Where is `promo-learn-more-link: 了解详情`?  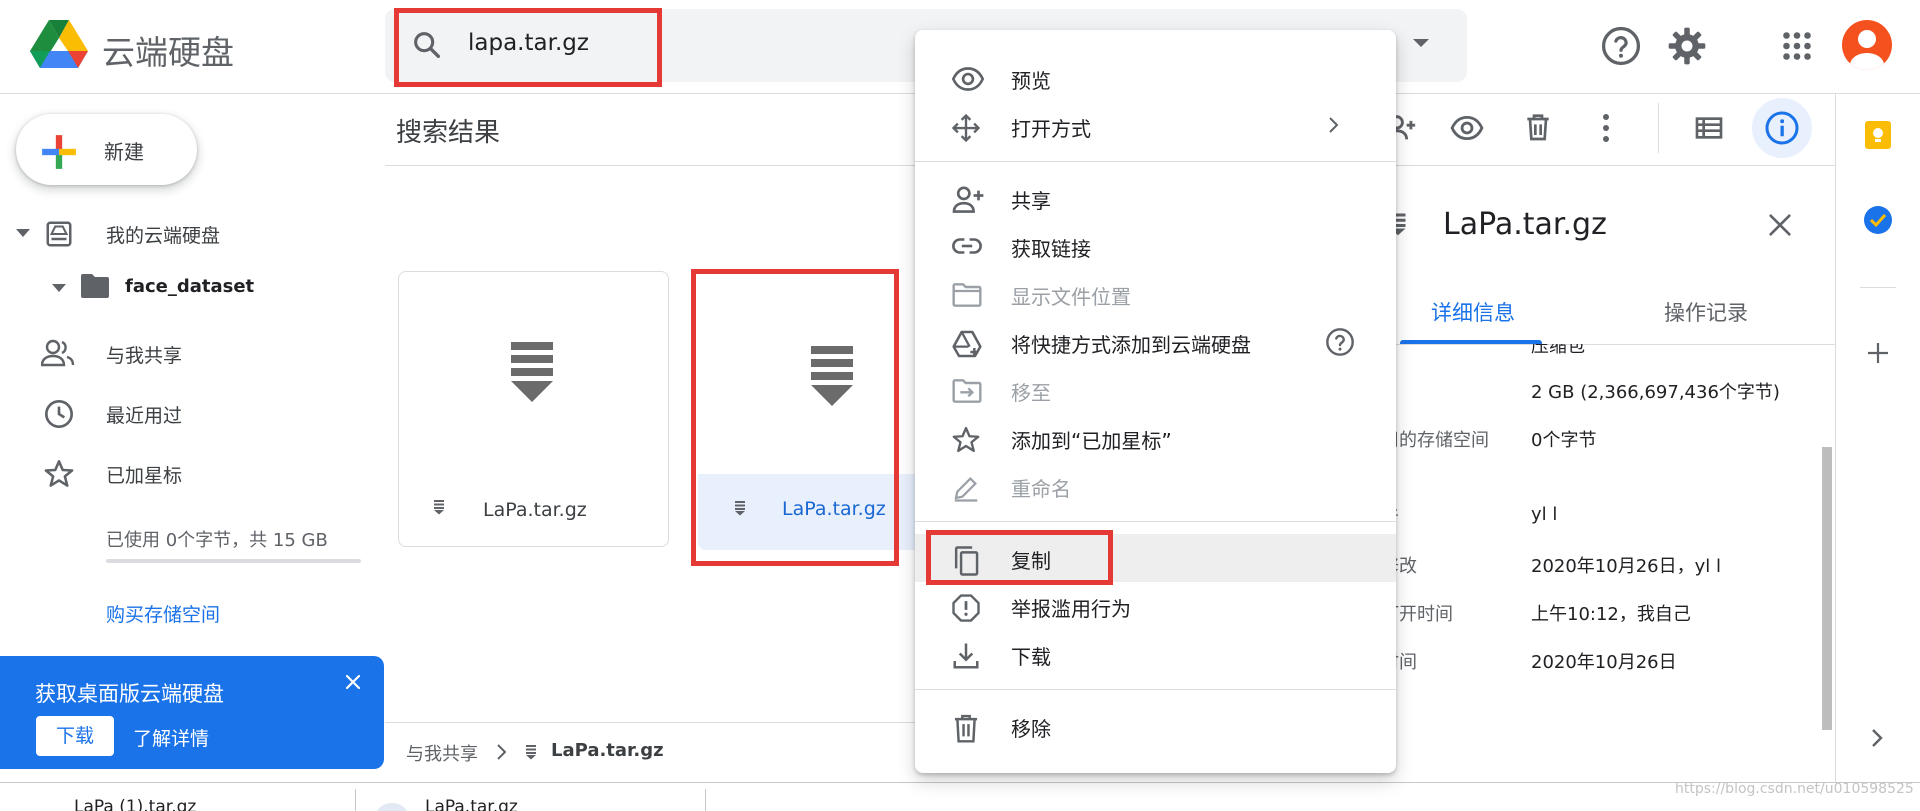
promo-learn-more-link: 了解详情 is located at coordinates (171, 737).